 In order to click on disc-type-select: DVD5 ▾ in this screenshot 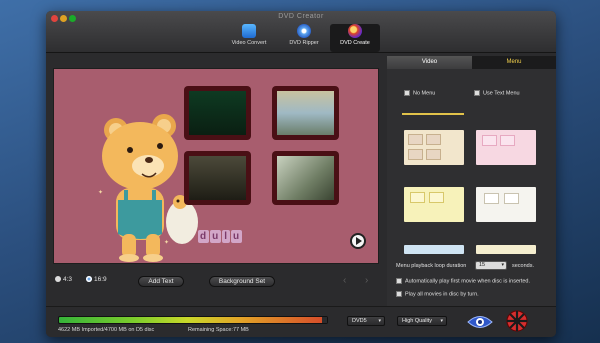, I will do `click(366, 321)`.